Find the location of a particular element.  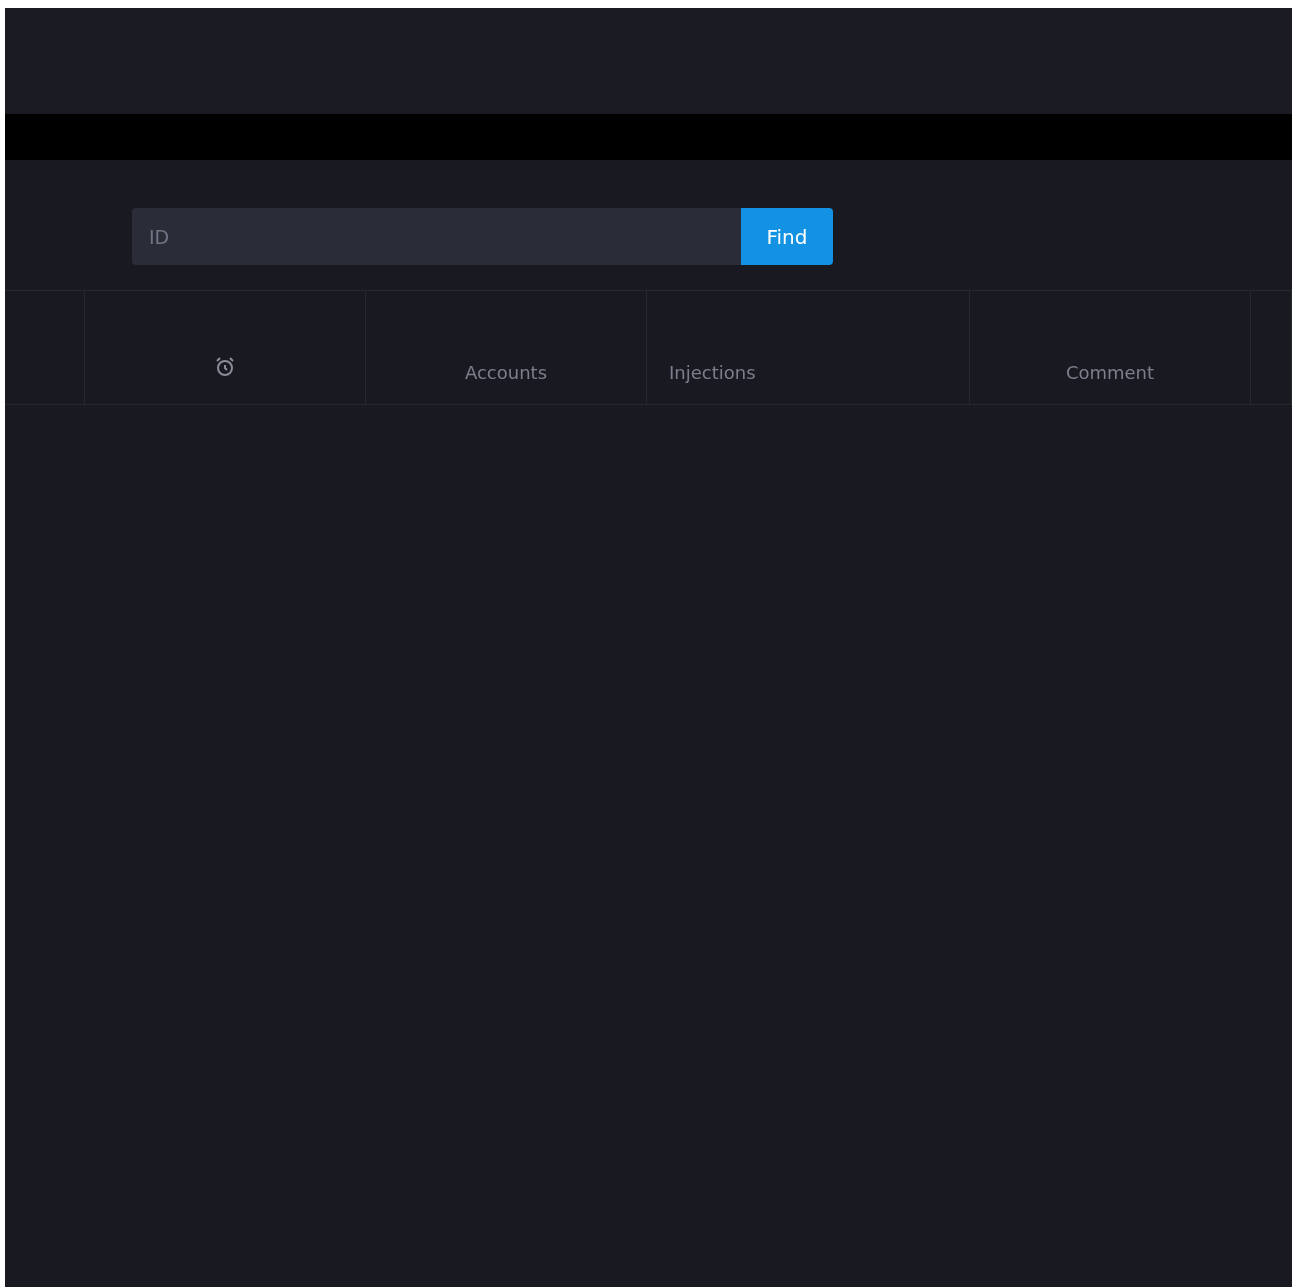

id-search-field: ID is located at coordinates (436, 236).